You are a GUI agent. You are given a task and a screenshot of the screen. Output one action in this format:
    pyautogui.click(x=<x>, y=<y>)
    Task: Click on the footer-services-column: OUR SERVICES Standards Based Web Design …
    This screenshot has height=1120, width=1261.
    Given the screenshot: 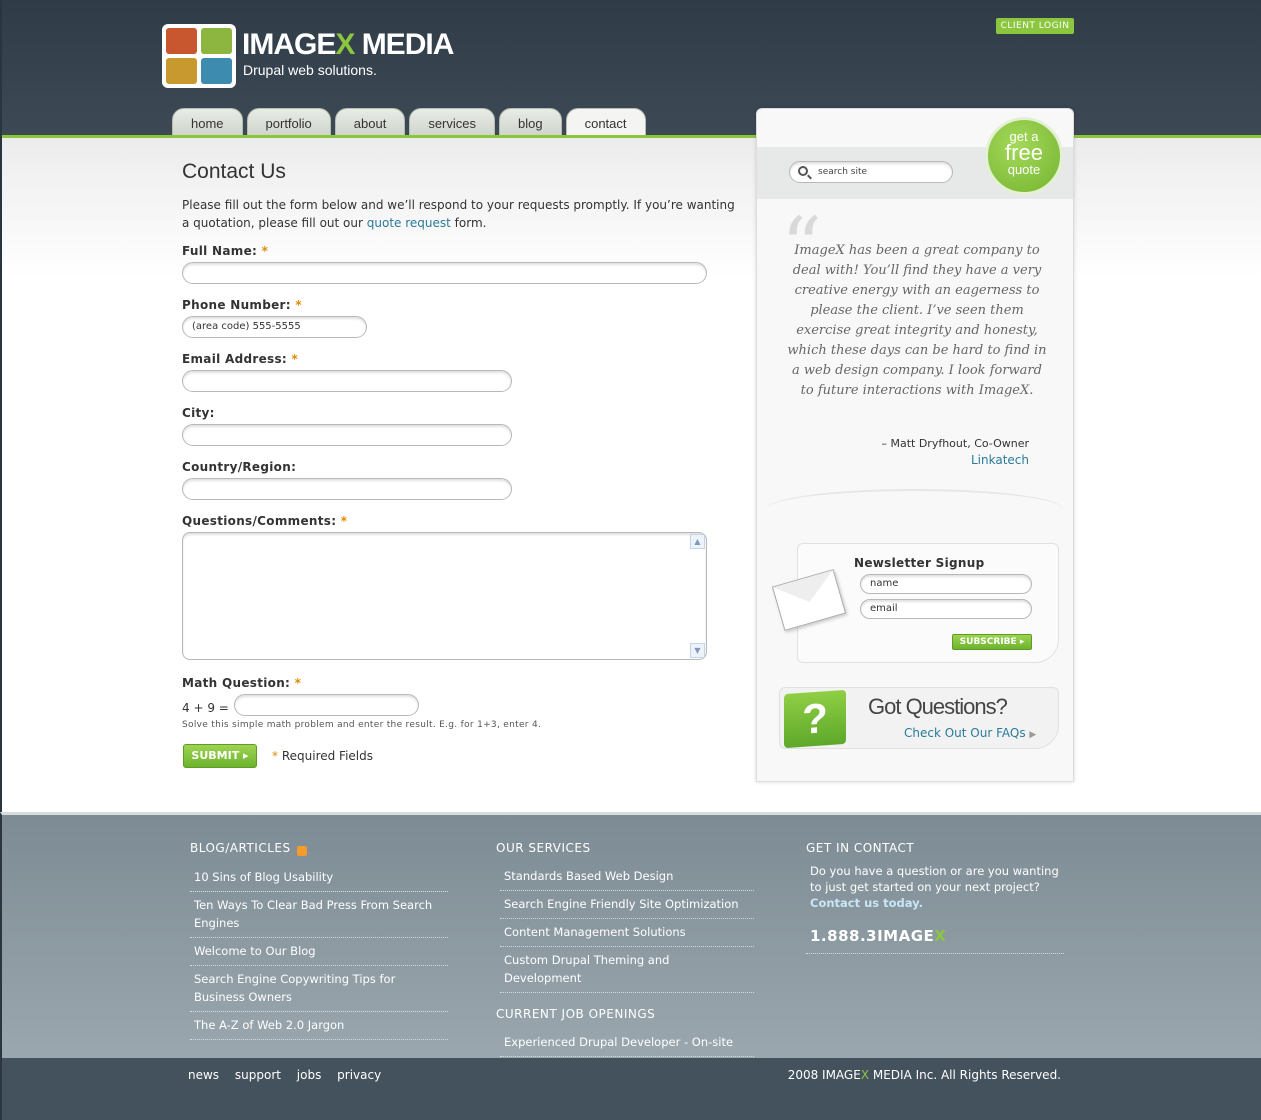 What is the action you would take?
    pyautogui.click(x=625, y=949)
    